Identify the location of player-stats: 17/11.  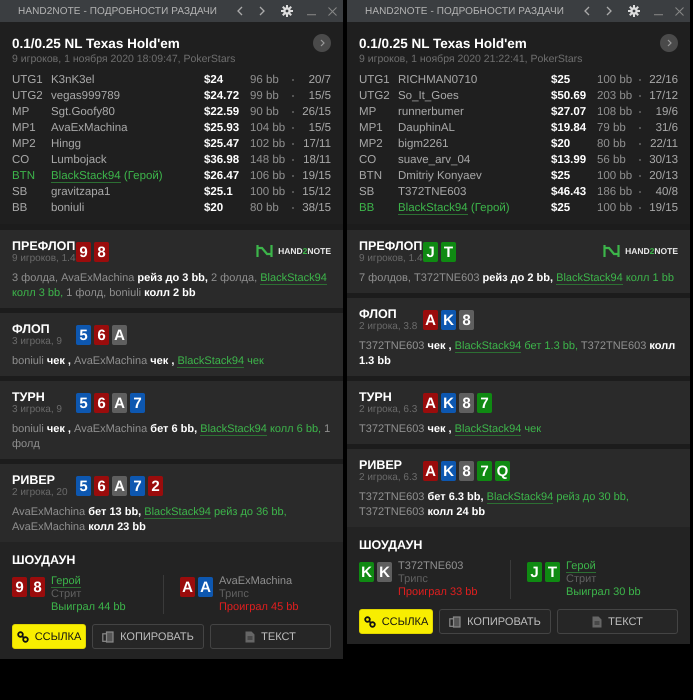
(316, 144).